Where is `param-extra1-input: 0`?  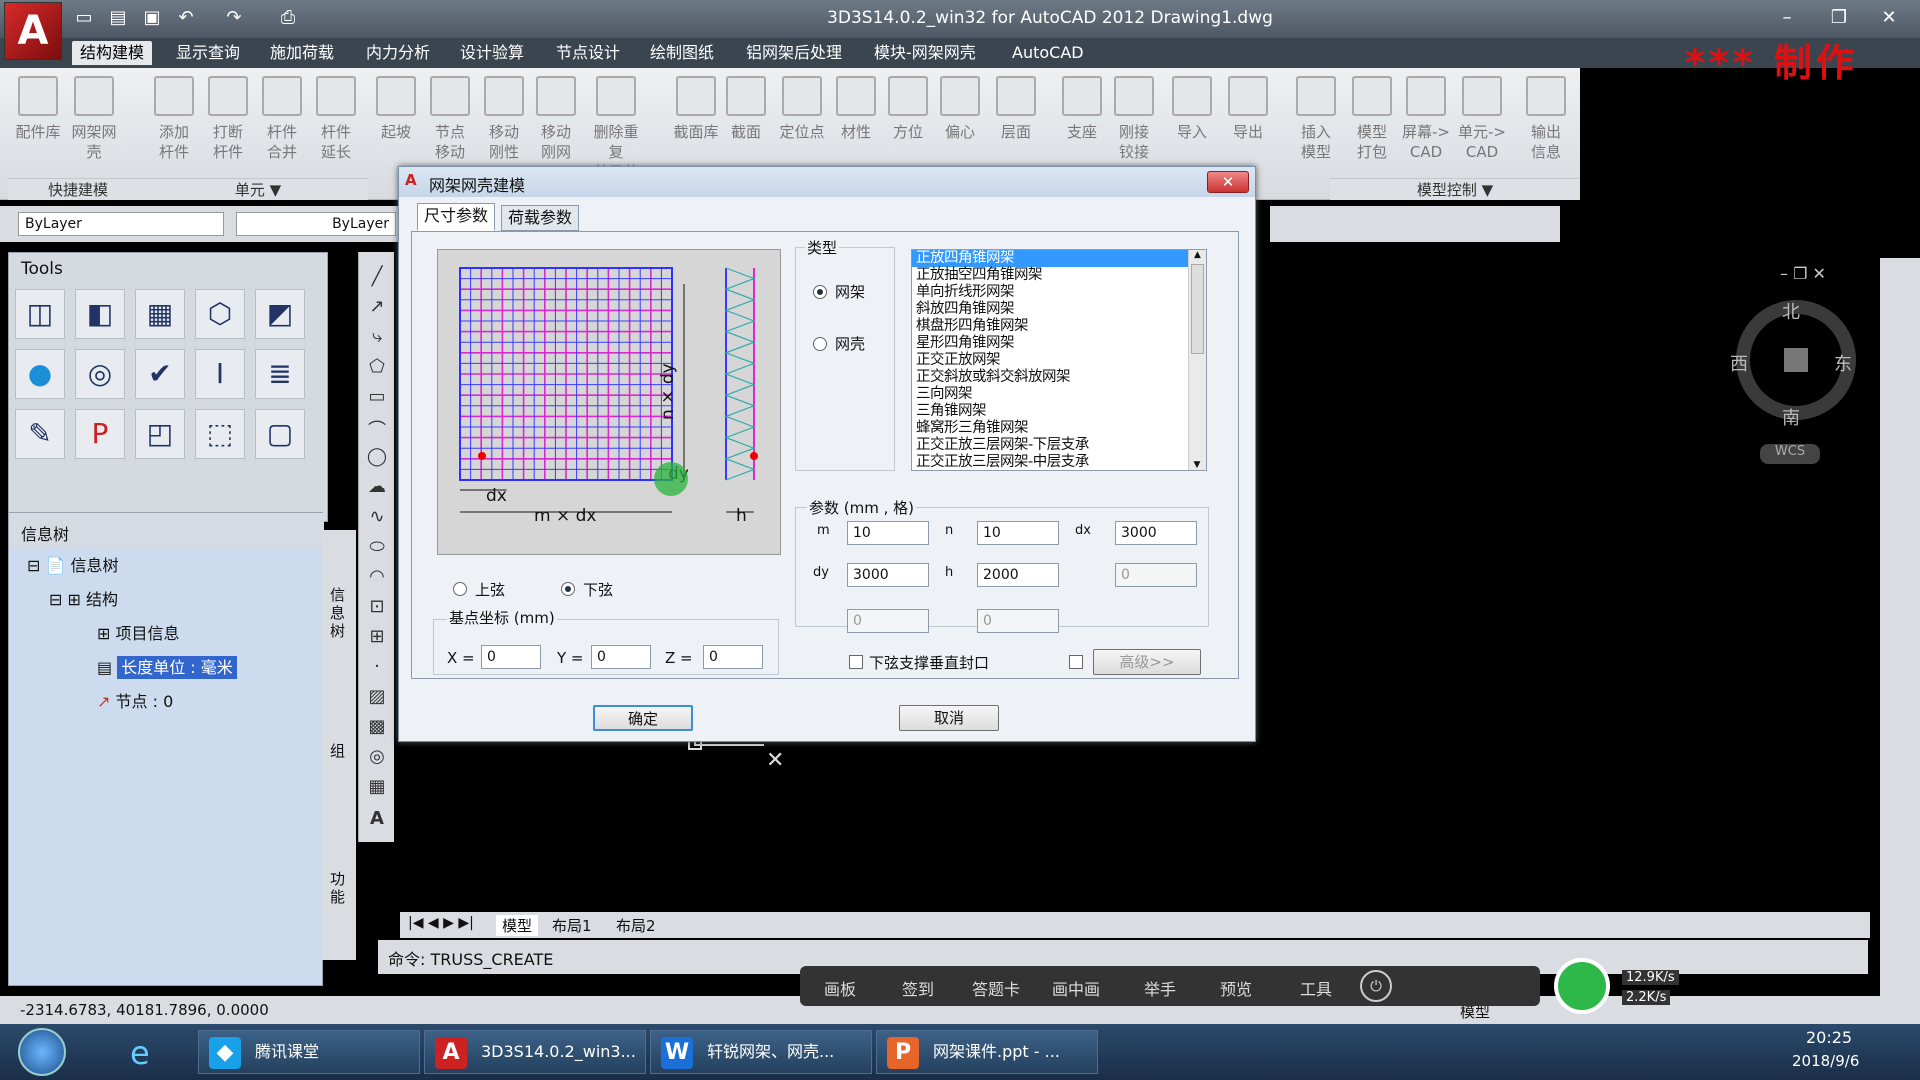 param-extra1-input: 0 is located at coordinates (1156, 575).